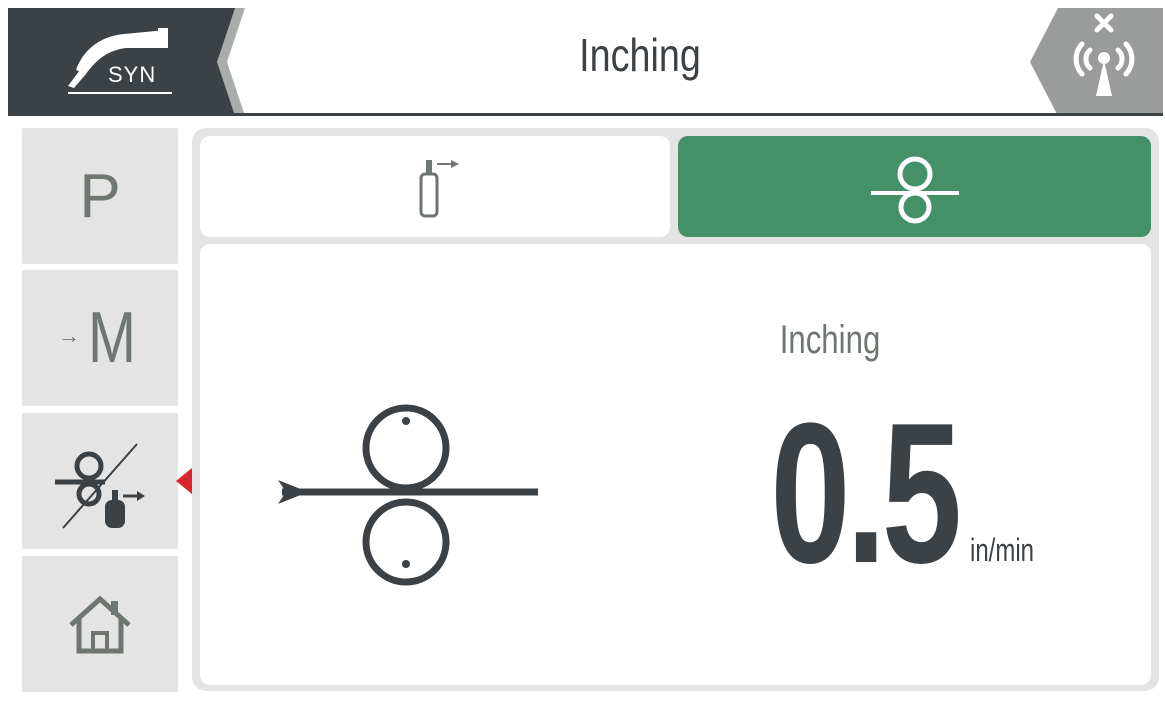  Describe the element at coordinates (408, 495) in the screenshot. I see `wire-feed-rollers-icon` at that location.